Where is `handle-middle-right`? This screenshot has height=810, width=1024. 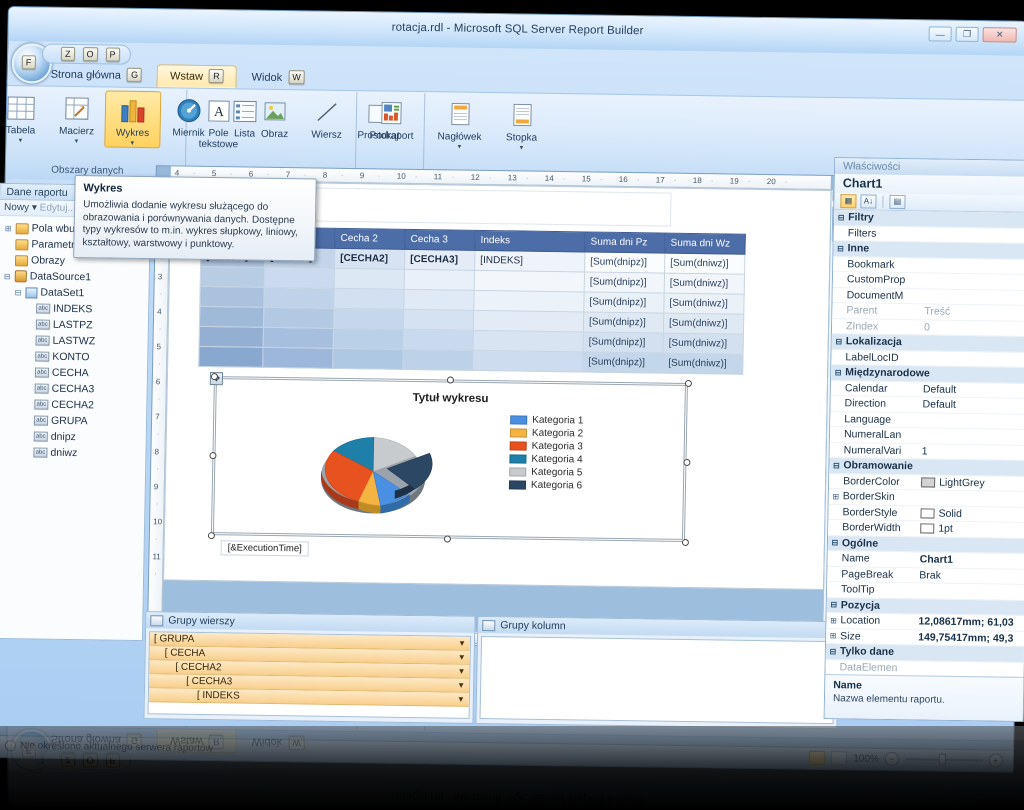 handle-middle-right is located at coordinates (687, 462).